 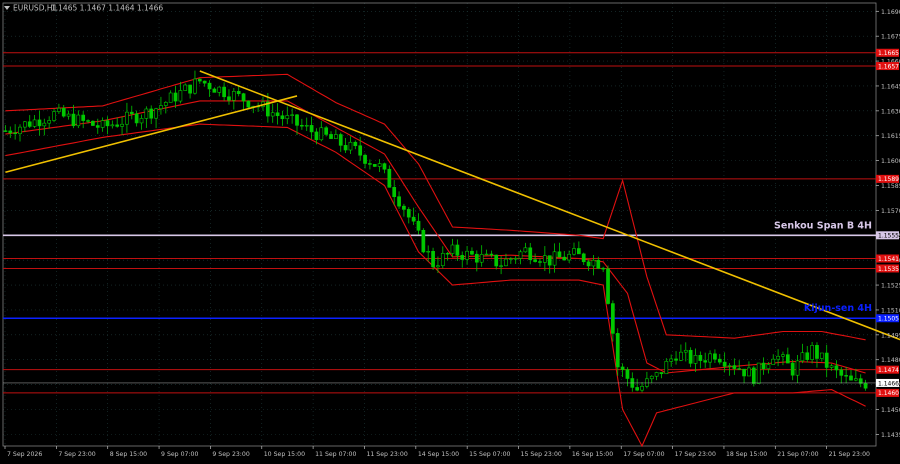 I want to click on price-tick-label: 1.1600, so click(x=890, y=161).